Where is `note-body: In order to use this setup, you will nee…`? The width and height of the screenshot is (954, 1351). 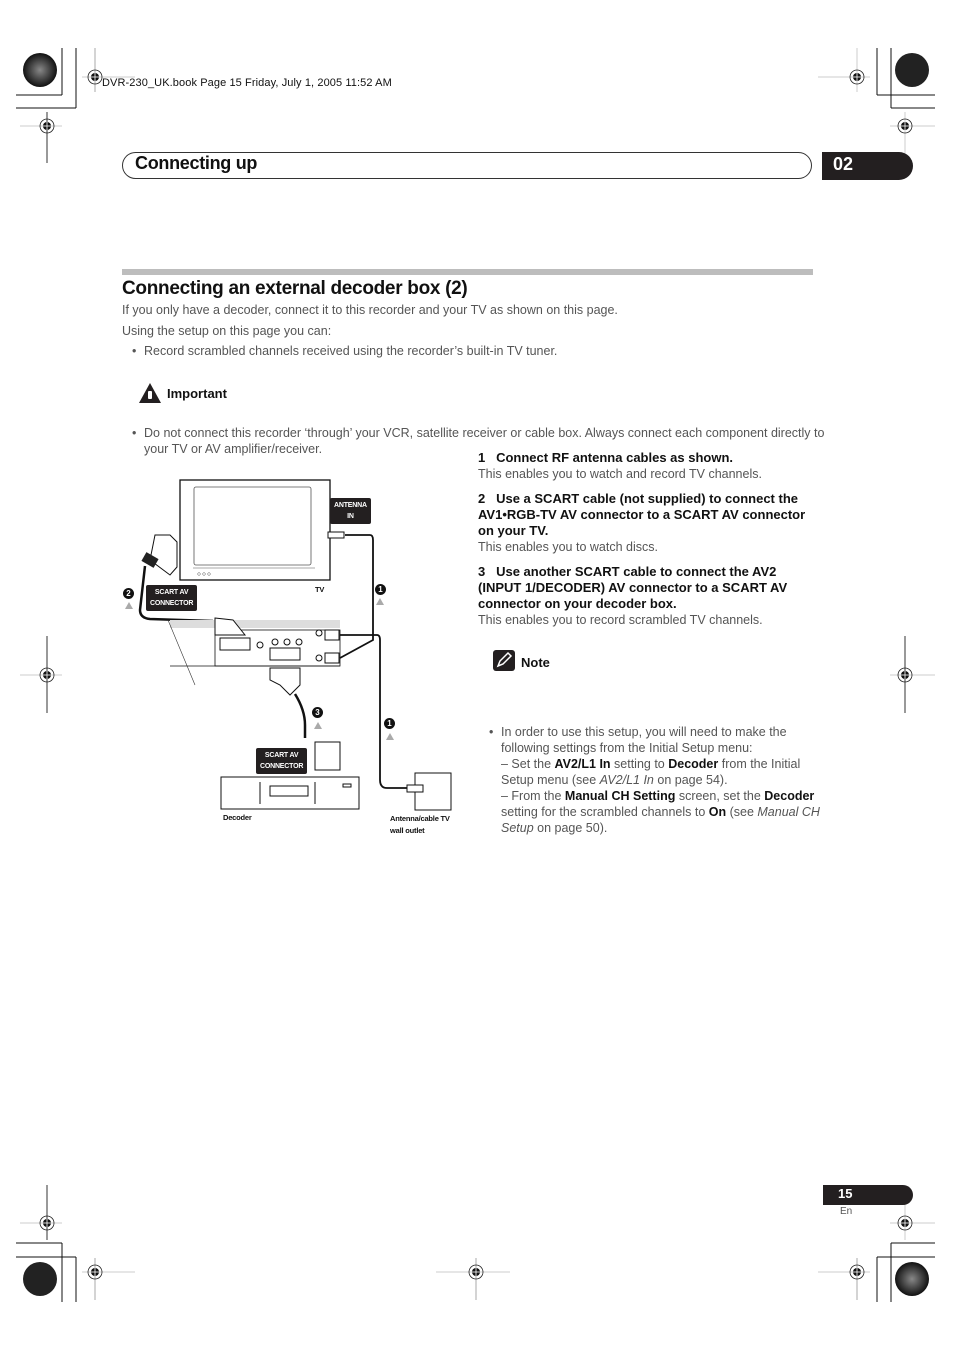
note-body: In order to use this setup, you will nee… is located at coordinates (657, 780).